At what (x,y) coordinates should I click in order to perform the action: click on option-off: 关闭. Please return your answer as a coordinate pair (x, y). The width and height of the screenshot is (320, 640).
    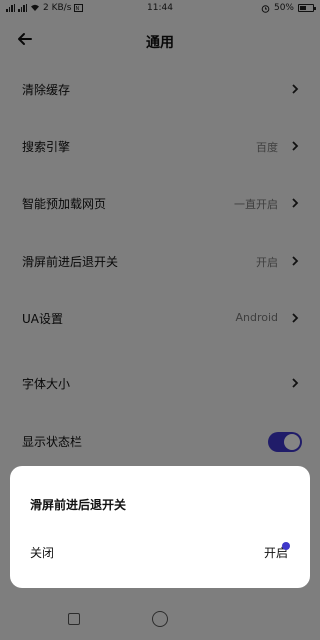
    Looking at the image, I should click on (42, 552).